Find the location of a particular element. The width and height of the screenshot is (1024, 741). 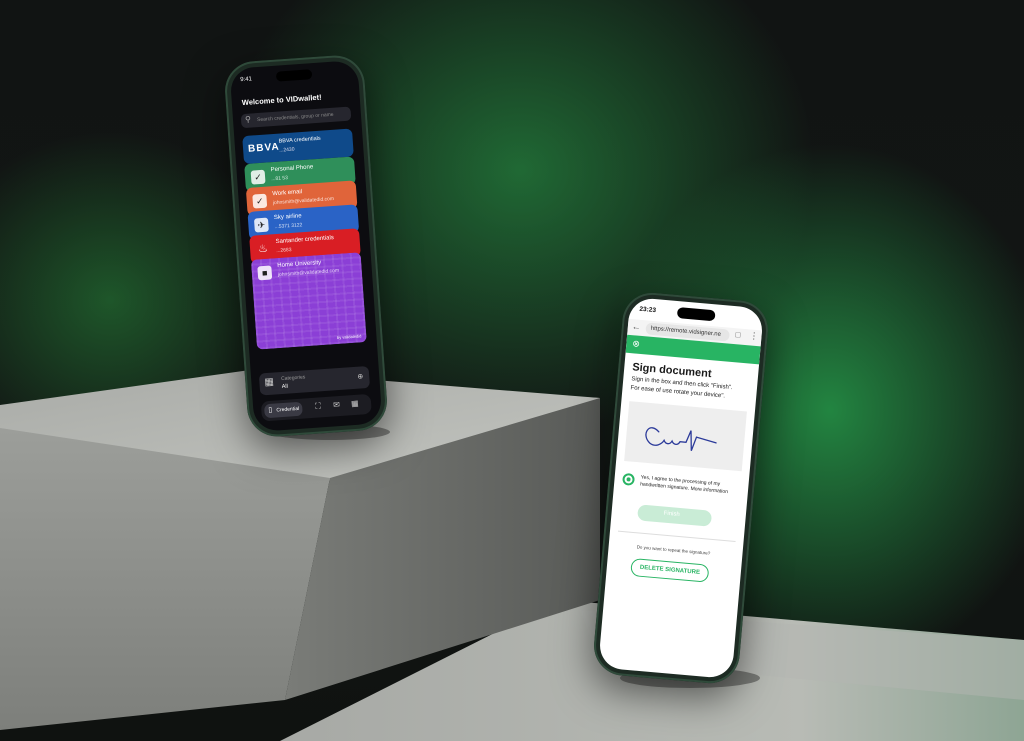

card-title: Personal Phone is located at coordinates (292, 169).